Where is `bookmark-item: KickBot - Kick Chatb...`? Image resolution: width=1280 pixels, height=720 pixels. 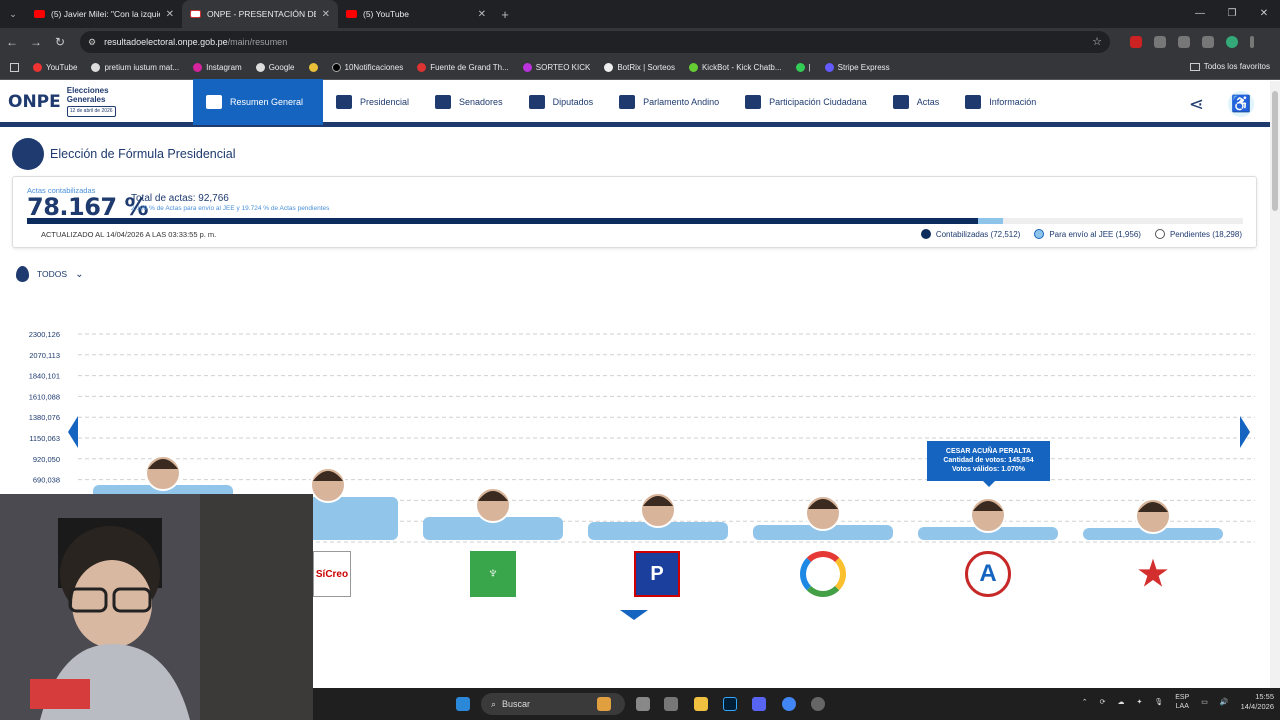
bookmark-item: KickBot - Kick Chatb... is located at coordinates (735, 67).